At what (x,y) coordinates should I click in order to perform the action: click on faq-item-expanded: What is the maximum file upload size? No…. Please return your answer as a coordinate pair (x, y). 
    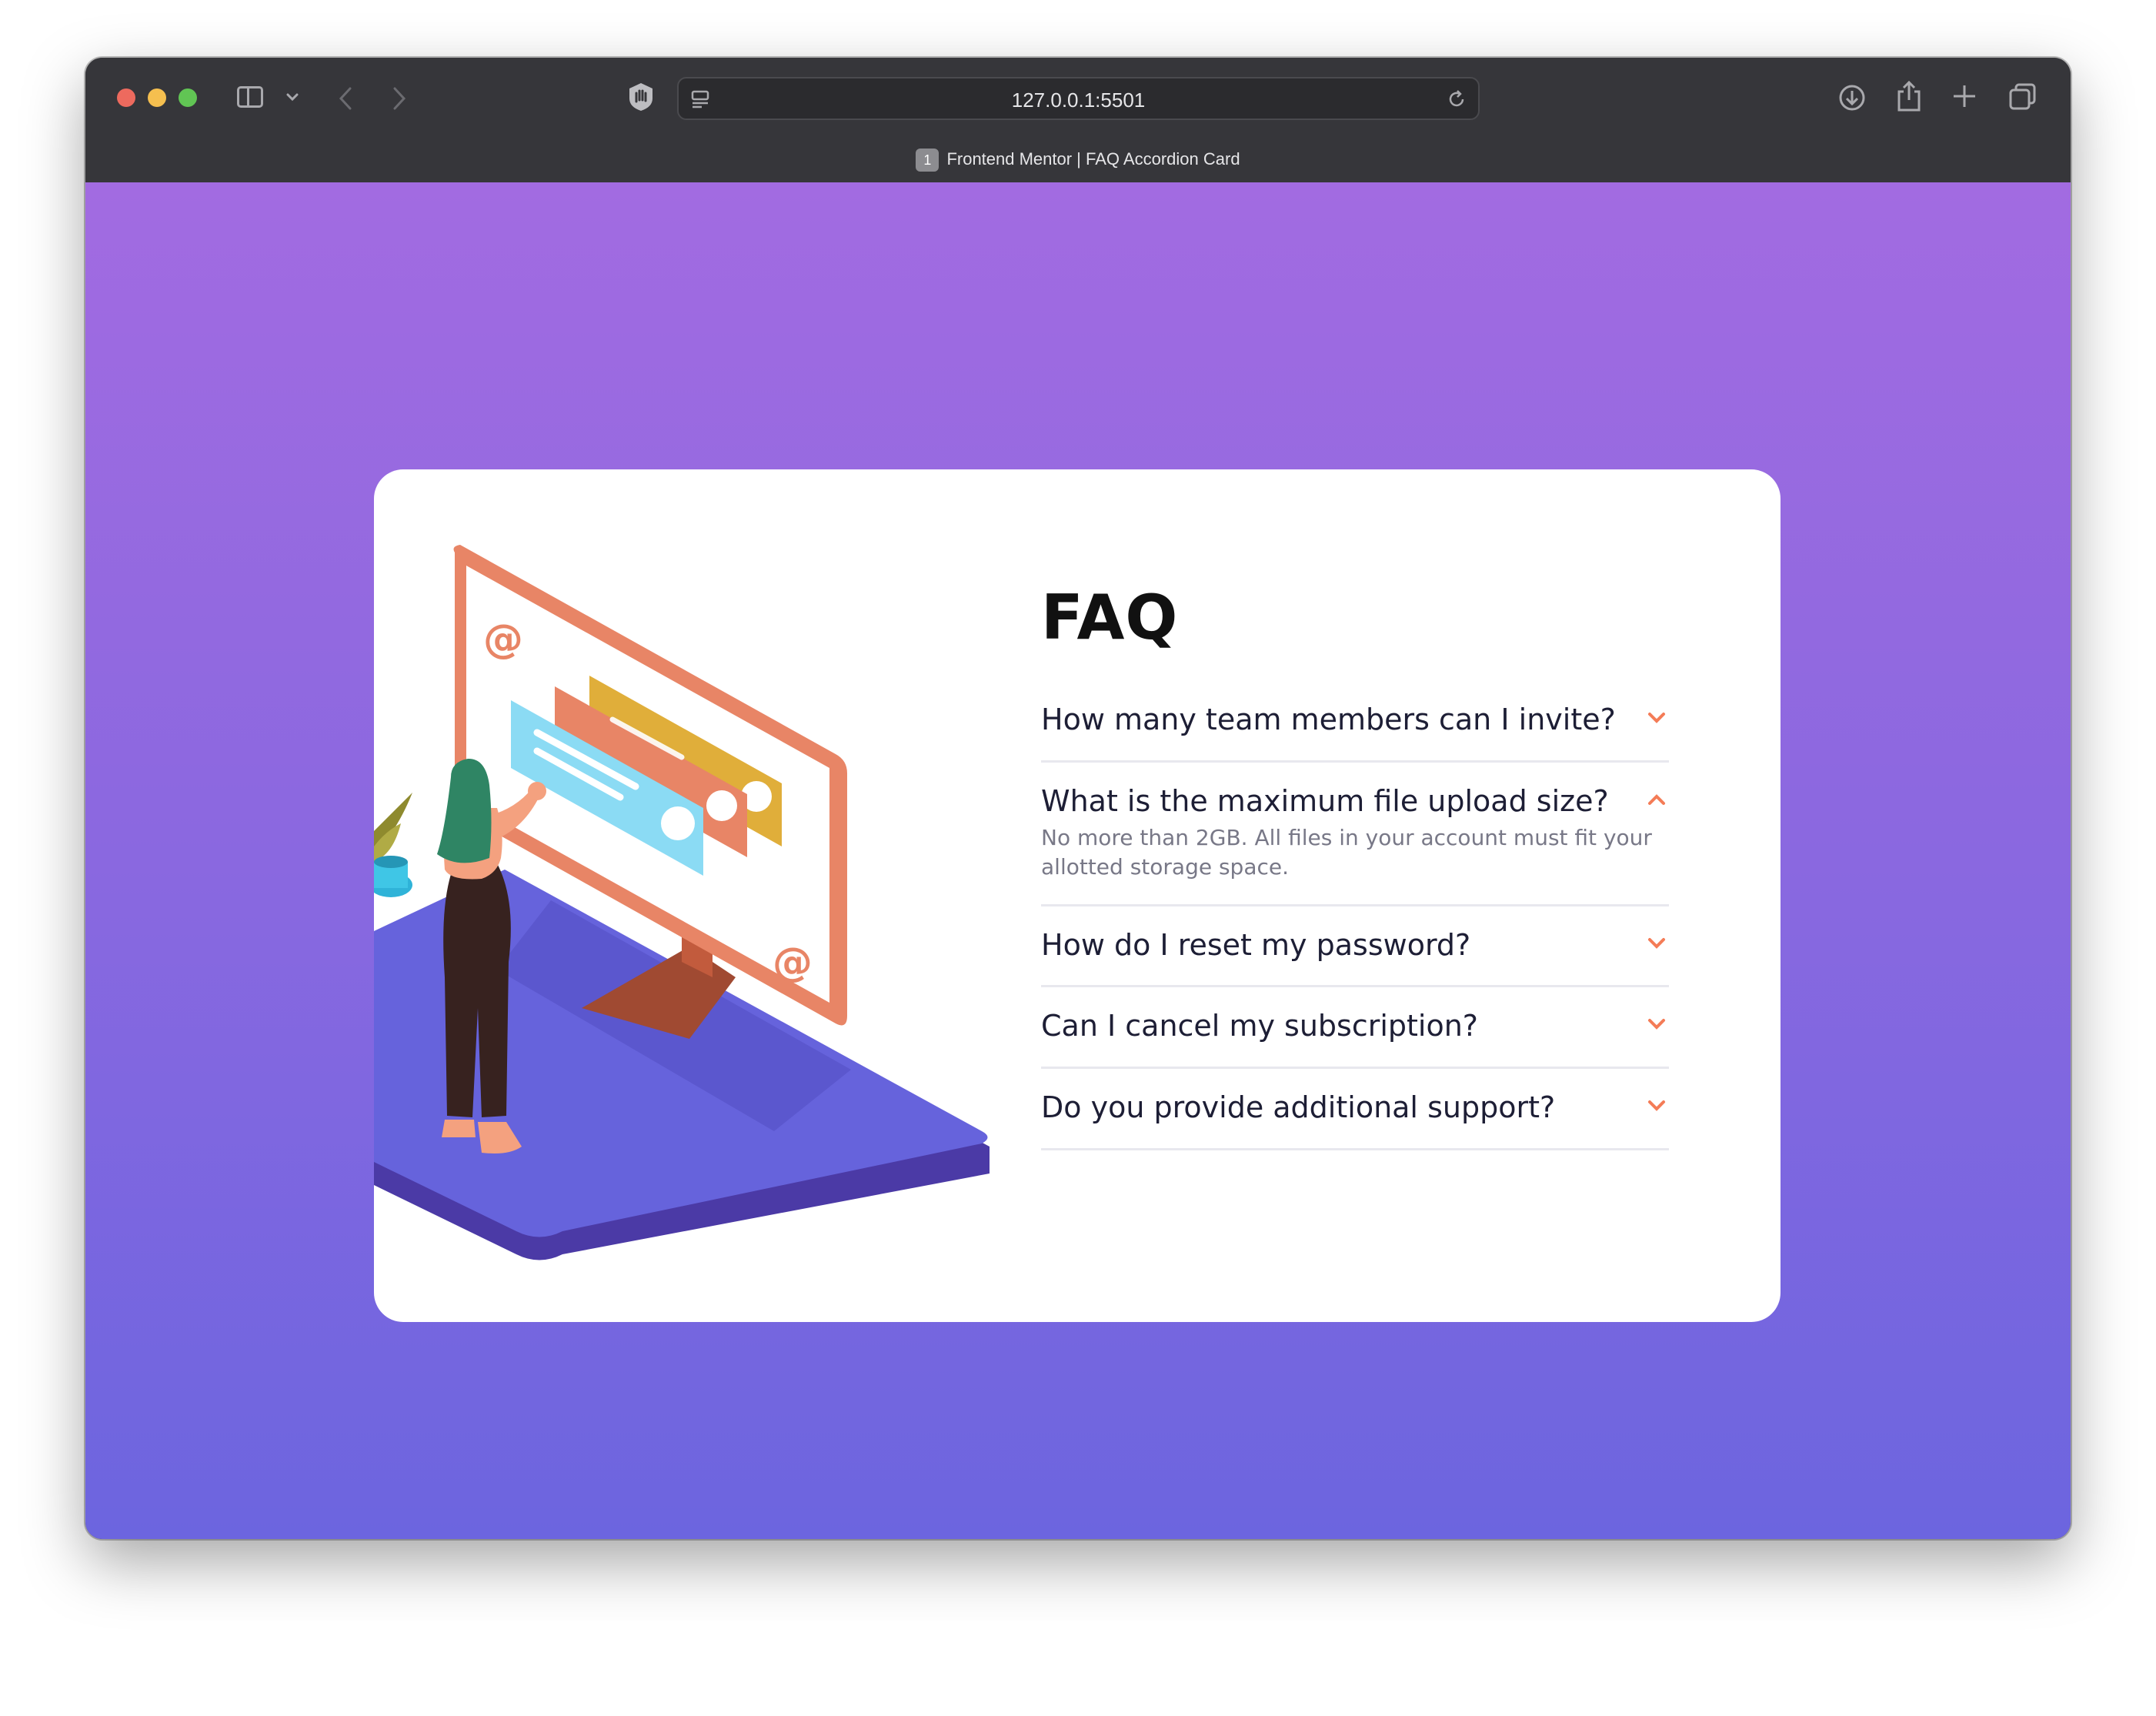
    Looking at the image, I should click on (1355, 834).